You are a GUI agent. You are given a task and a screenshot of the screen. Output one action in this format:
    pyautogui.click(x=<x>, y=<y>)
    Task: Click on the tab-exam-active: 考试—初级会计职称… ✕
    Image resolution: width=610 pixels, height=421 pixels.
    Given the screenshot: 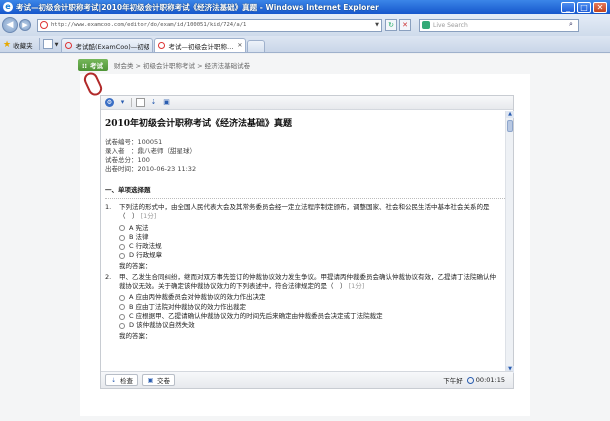 What is the action you would take?
    pyautogui.click(x=200, y=45)
    